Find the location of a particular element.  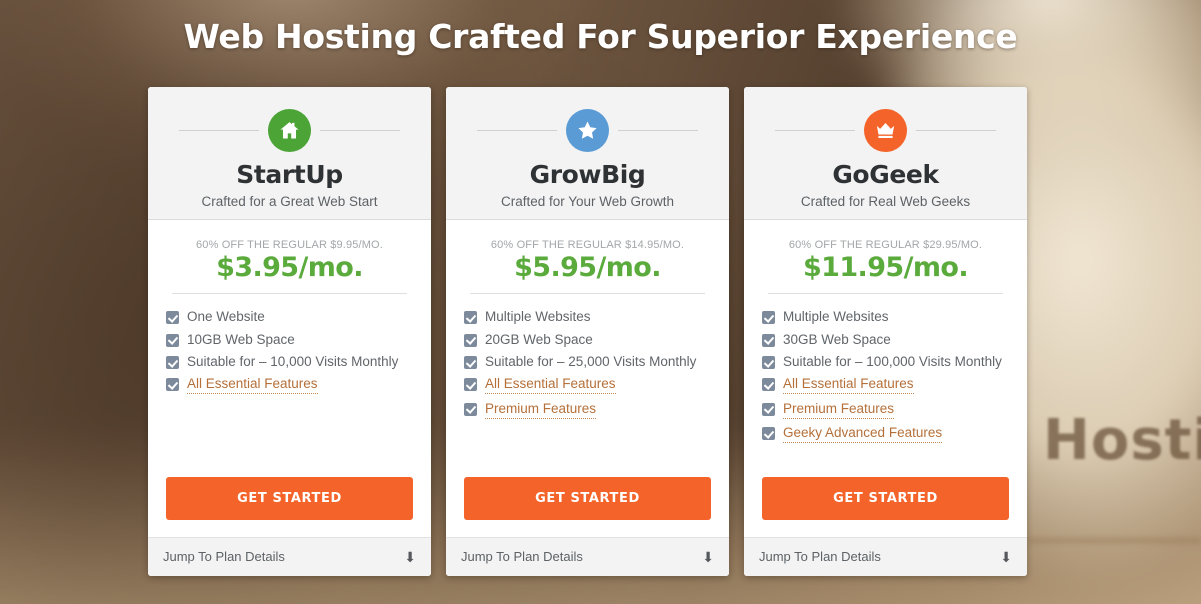

feature-label: One Website is located at coordinates (226, 317).